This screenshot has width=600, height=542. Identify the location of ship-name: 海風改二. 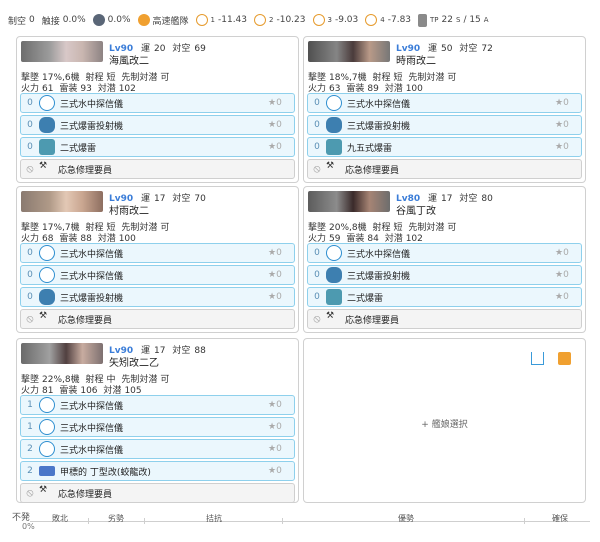
(129, 59).